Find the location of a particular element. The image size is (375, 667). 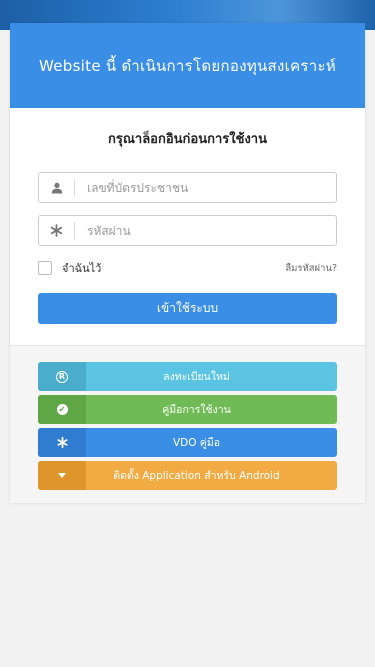

password-input is located at coordinates (205, 230).